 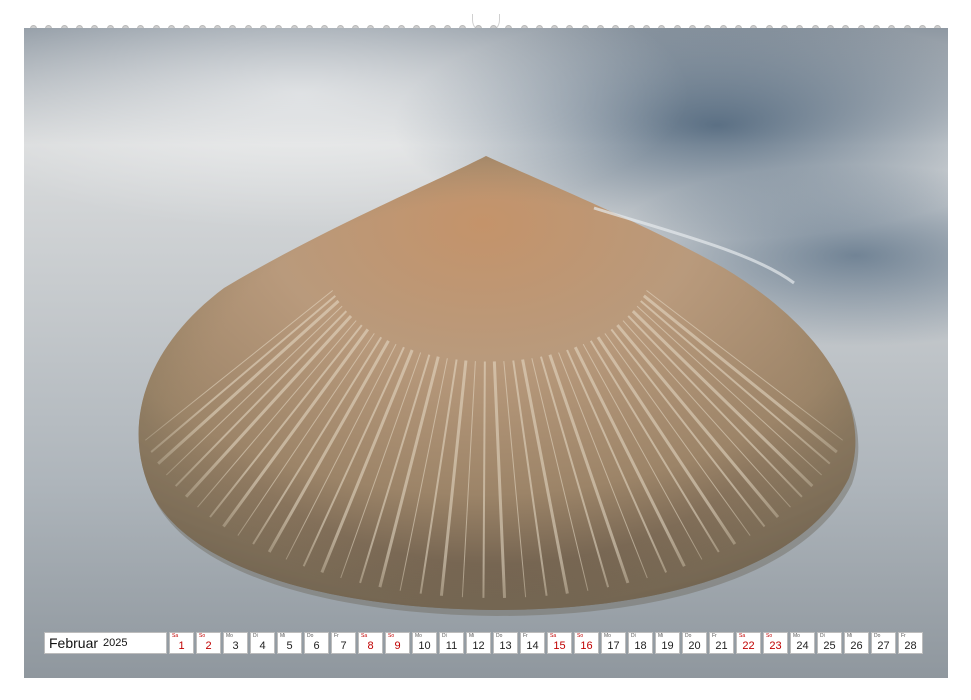 I want to click on day-number: 16, so click(x=586, y=646).